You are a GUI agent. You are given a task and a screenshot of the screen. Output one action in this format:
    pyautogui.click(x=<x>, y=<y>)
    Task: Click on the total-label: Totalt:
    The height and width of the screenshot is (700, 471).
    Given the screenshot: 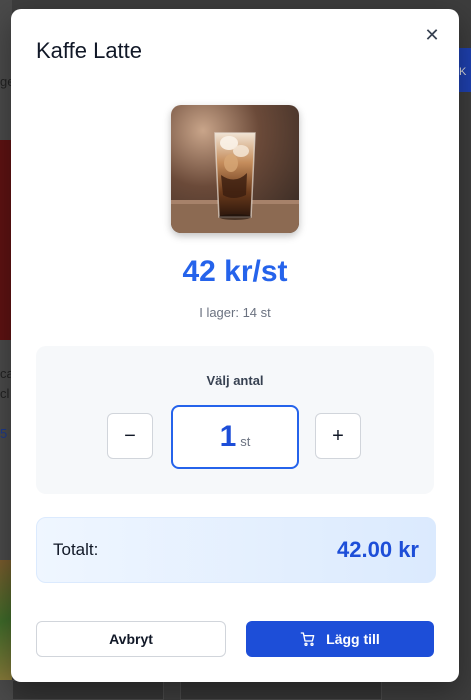 What is the action you would take?
    pyautogui.click(x=76, y=549)
    